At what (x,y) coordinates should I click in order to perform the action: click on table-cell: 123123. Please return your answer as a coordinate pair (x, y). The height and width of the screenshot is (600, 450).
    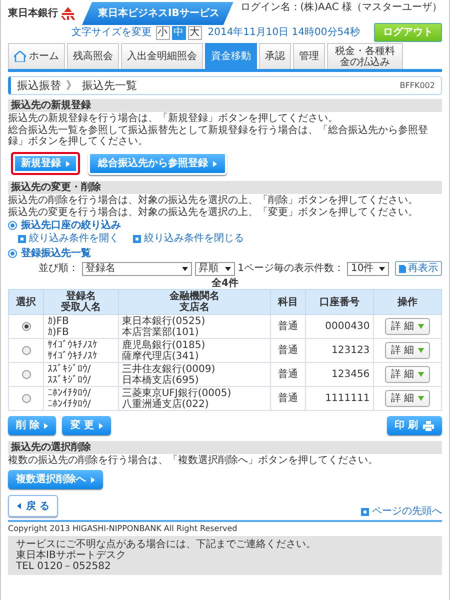
    Looking at the image, I should click on (340, 350).